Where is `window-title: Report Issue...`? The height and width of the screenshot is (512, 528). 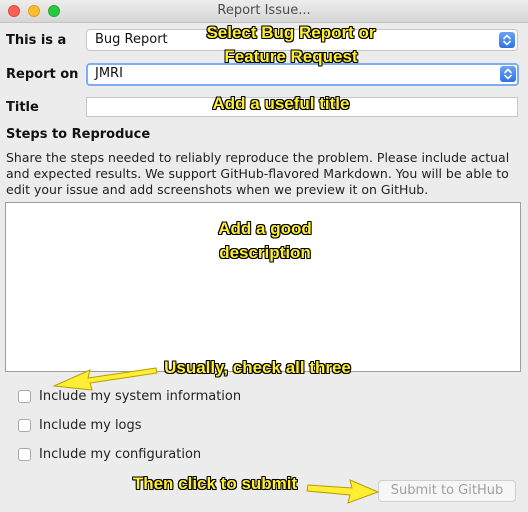 window-title: Report Issue... is located at coordinates (264, 10).